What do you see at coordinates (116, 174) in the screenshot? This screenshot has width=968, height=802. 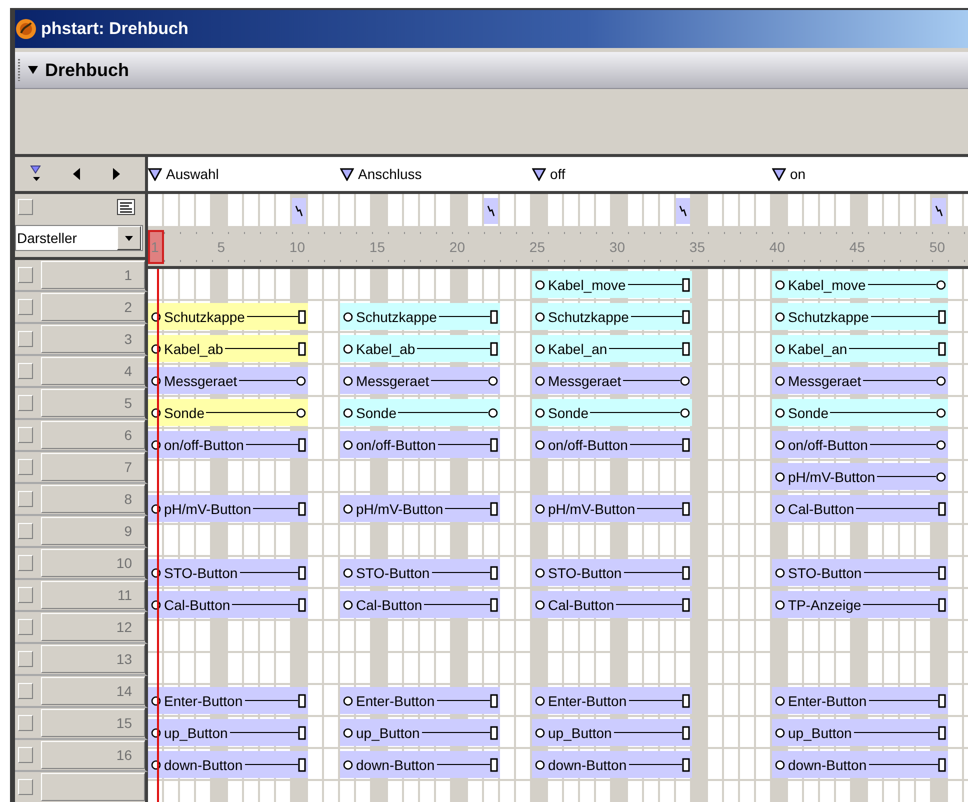 I see `next-marker-icon` at bounding box center [116, 174].